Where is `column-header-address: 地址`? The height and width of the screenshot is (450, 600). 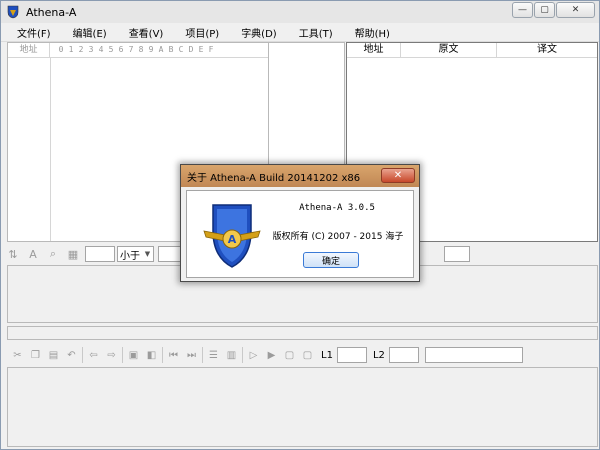
column-header-address: 地址 is located at coordinates (374, 50).